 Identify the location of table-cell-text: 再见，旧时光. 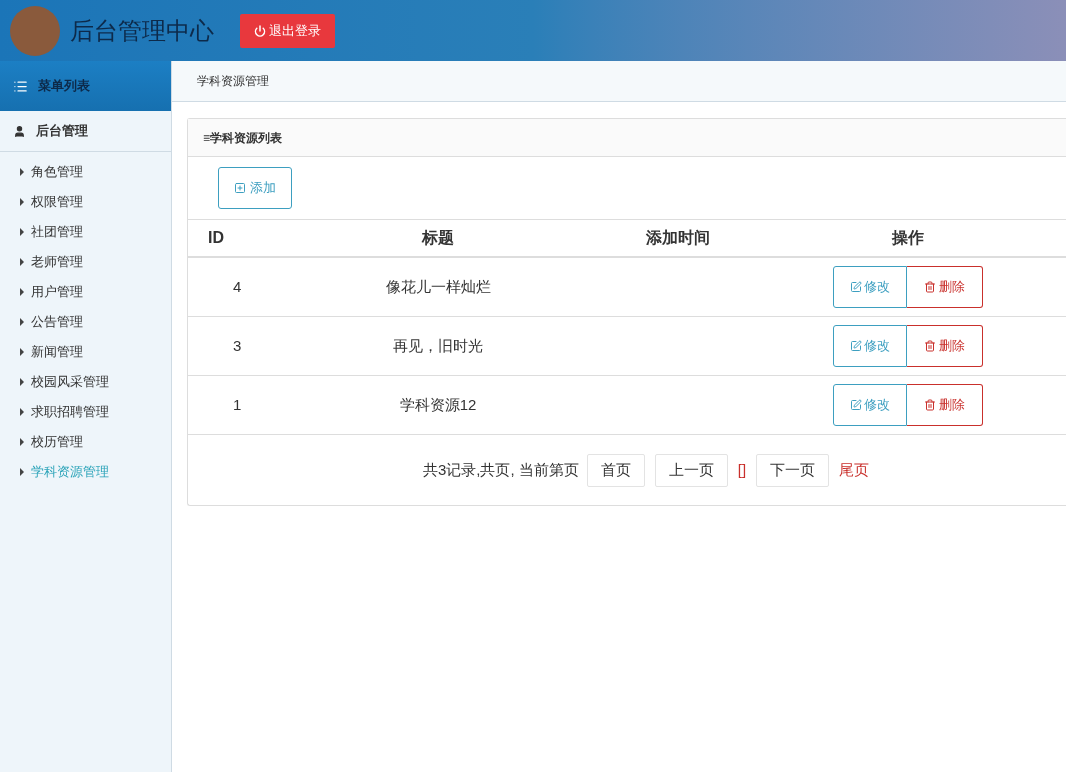
(438, 345).